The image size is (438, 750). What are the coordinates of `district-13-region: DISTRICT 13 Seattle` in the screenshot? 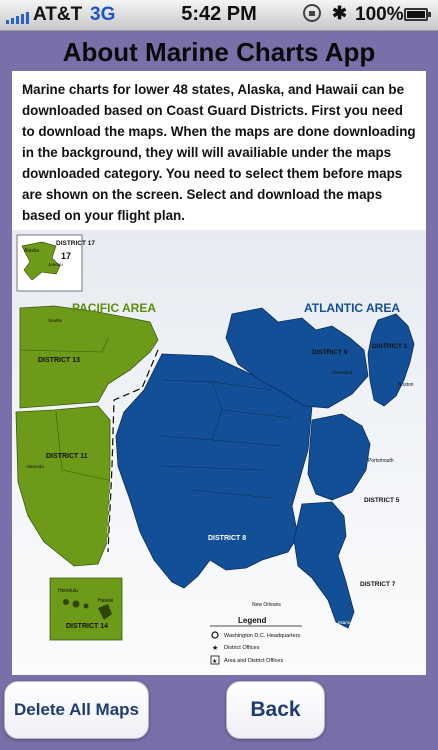 It's located at (89, 357).